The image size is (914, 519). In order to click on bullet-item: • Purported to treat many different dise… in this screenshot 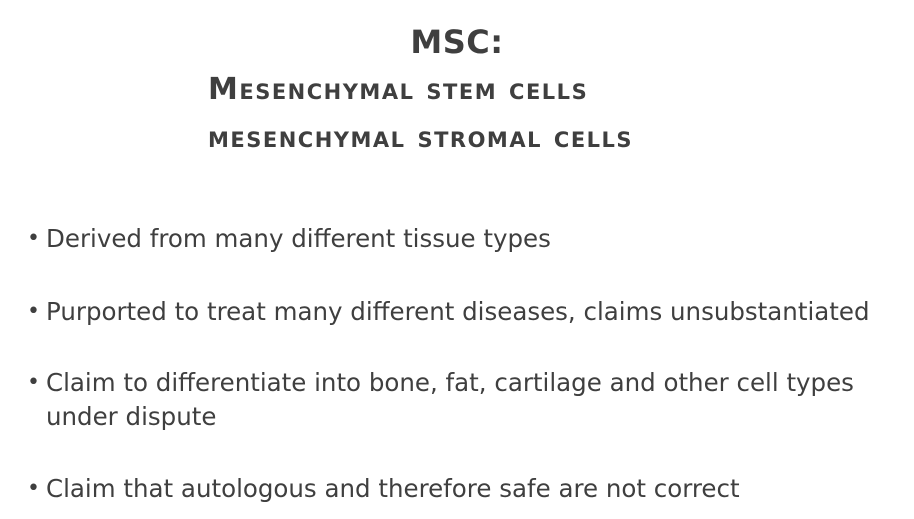, I will do `click(448, 312)`.